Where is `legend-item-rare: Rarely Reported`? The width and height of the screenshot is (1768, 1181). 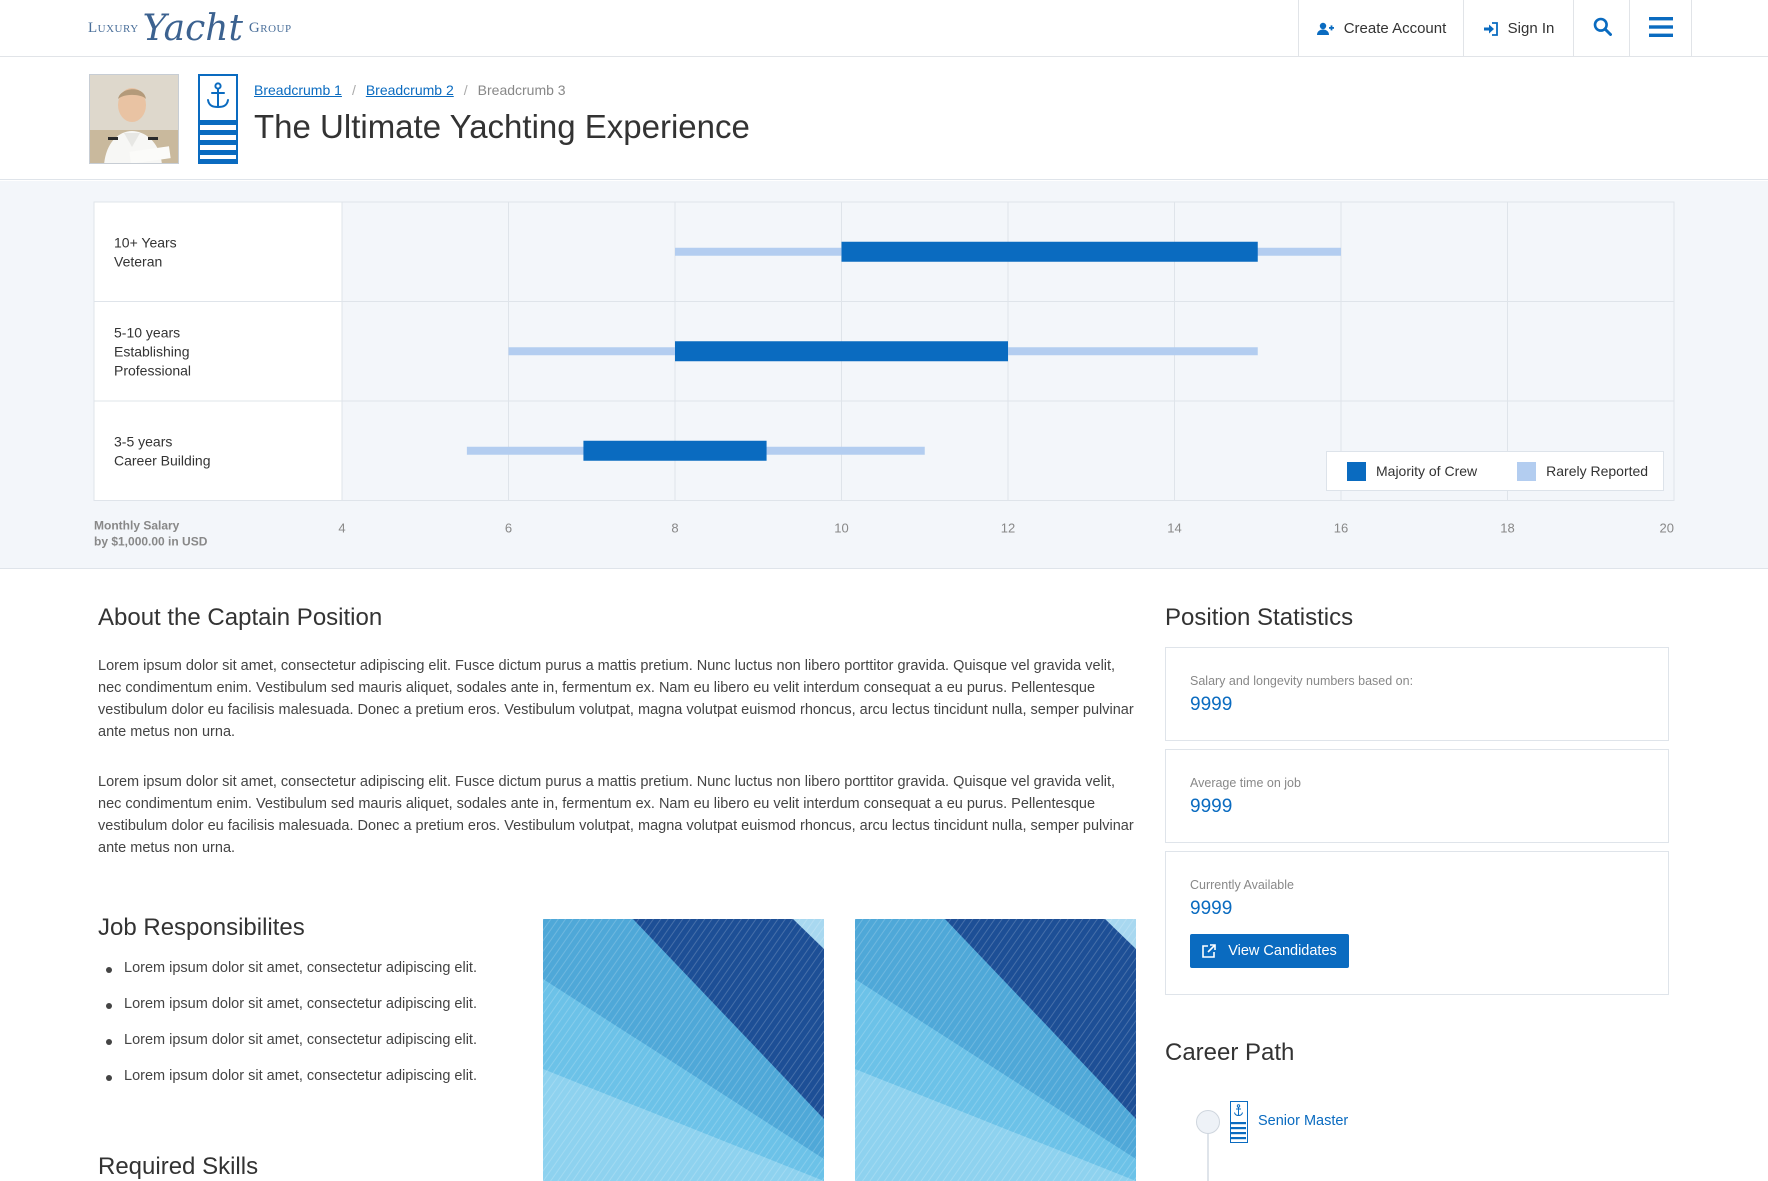
legend-item-rare: Rarely Reported is located at coordinates (1583, 471).